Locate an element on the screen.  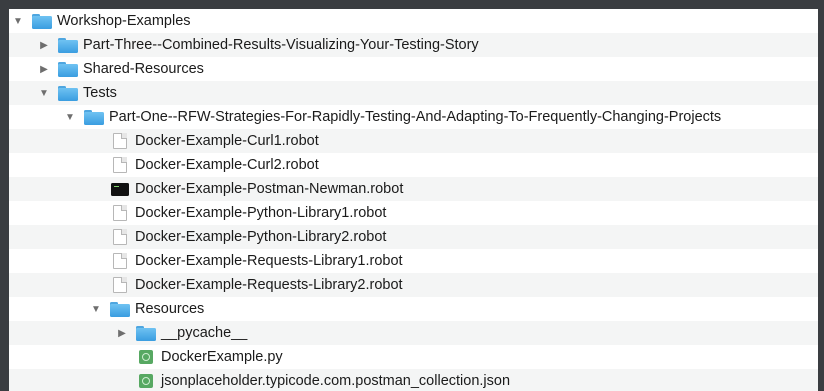
tree-item-label: Docker-Example-Python-Library2.robot is located at coordinates (261, 237).